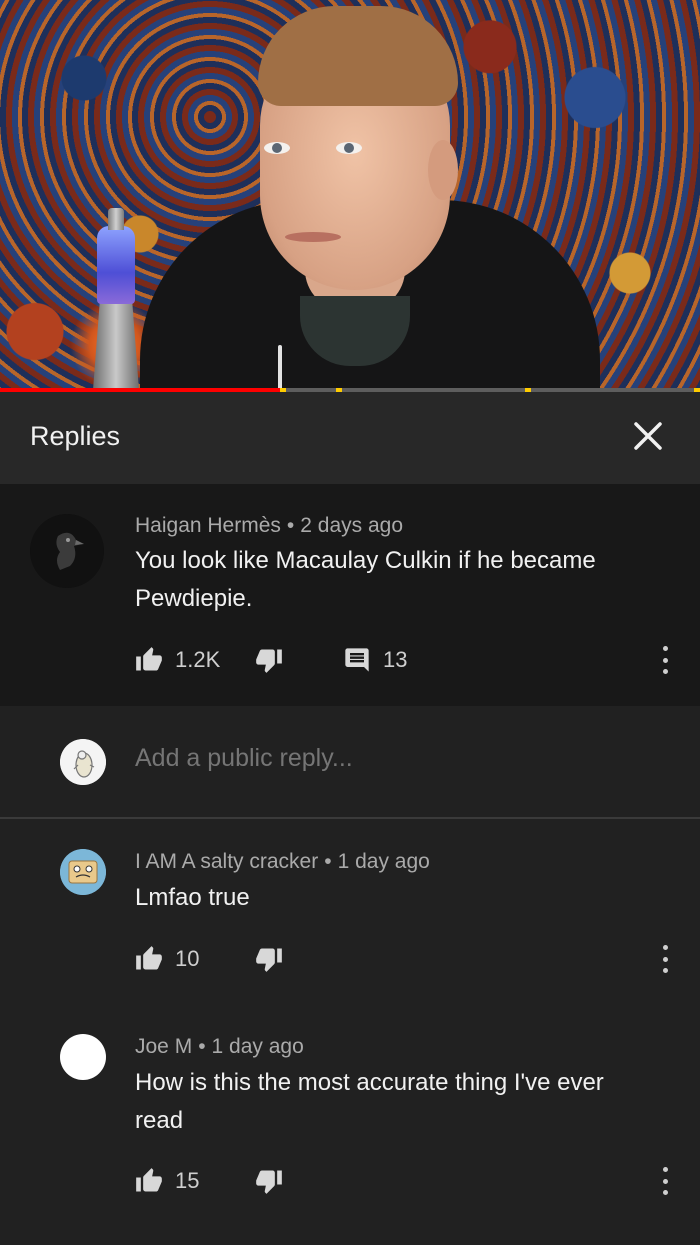 The width and height of the screenshot is (700, 1245). What do you see at coordinates (116, 345) in the screenshot?
I see `lava-lamp-base` at bounding box center [116, 345].